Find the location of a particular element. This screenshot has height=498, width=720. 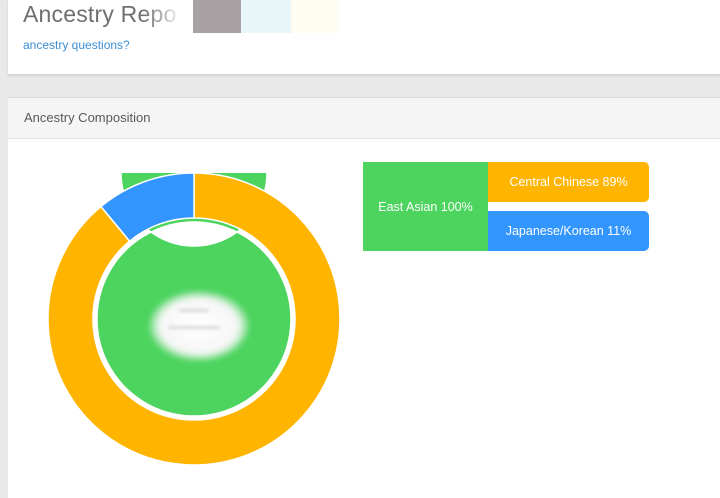

legend-item-japanese-korean: Japanese/Korean 11% is located at coordinates (568, 231).